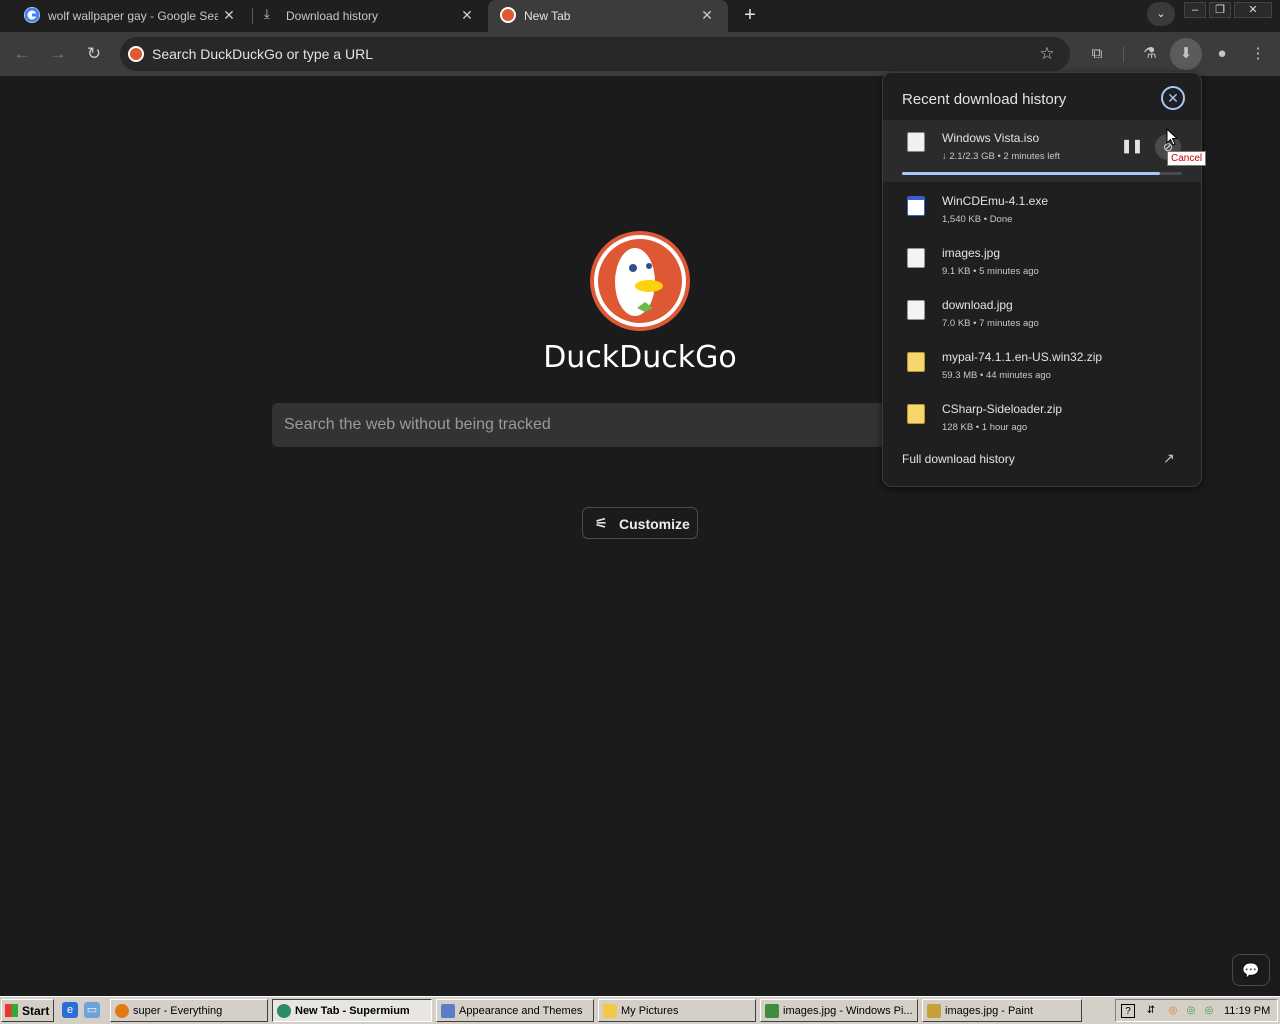  Describe the element at coordinates (977, 219) in the screenshot. I see `download-status: 1,540 KB • Done` at that location.